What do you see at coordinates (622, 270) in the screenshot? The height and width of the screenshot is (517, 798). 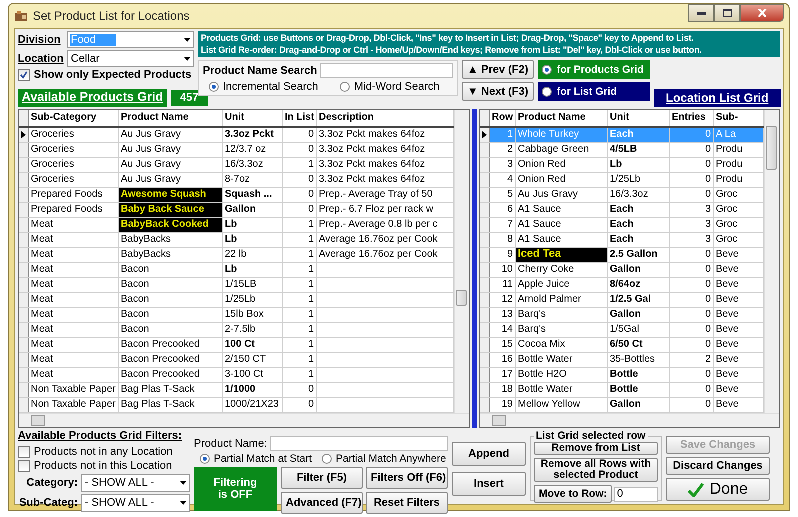 I see `table-row: 10 Cherry Coke Gallon 0 Beve` at bounding box center [622, 270].